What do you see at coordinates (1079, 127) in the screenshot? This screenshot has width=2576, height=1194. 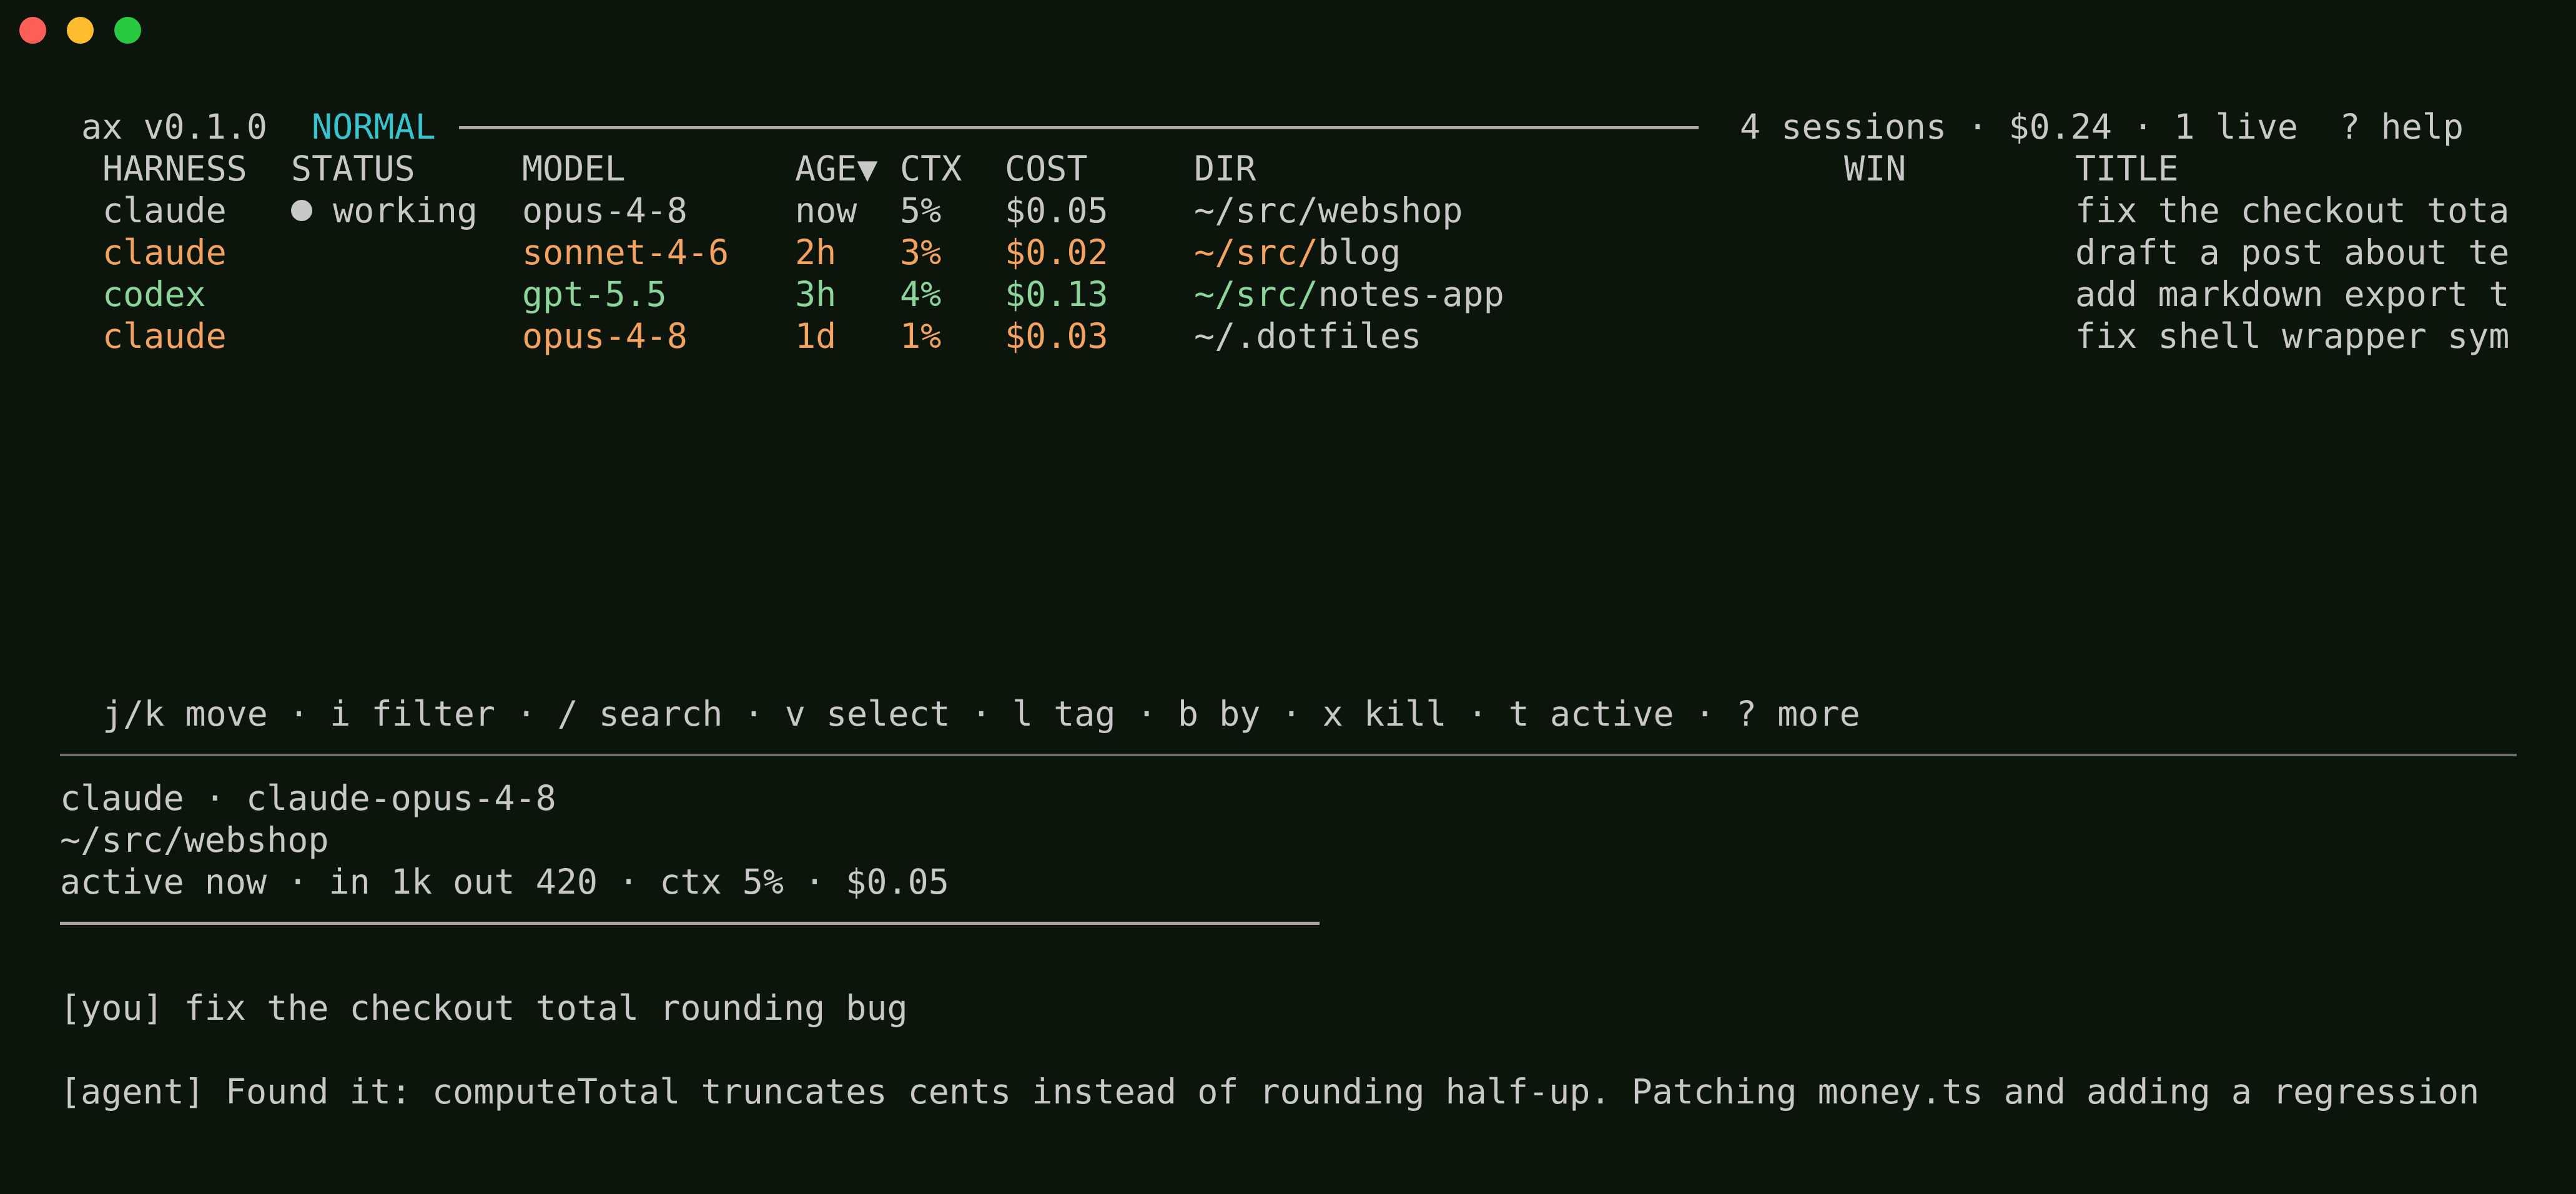 I see `header-rule` at bounding box center [1079, 127].